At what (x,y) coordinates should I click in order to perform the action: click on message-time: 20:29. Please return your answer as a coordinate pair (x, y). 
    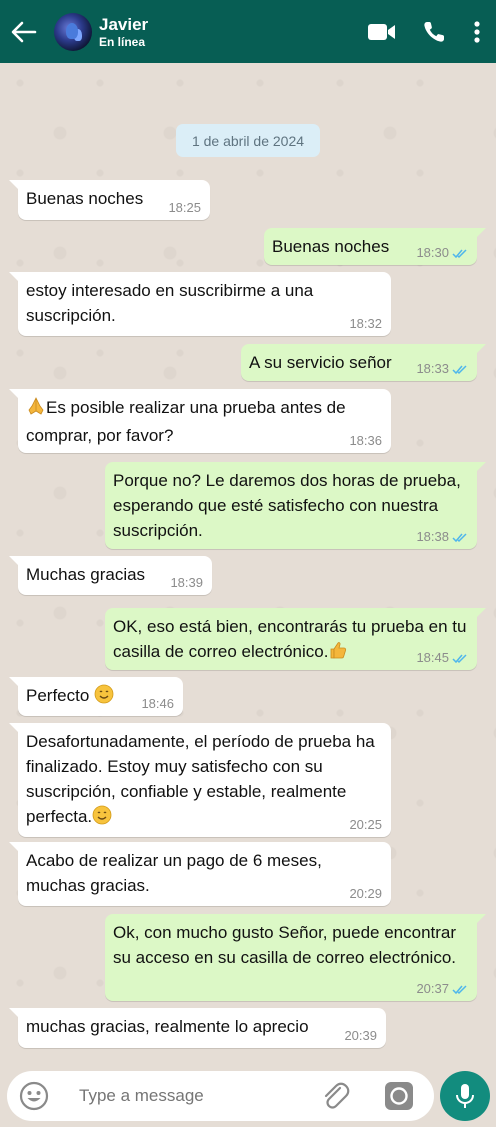
    Looking at the image, I should click on (365, 893).